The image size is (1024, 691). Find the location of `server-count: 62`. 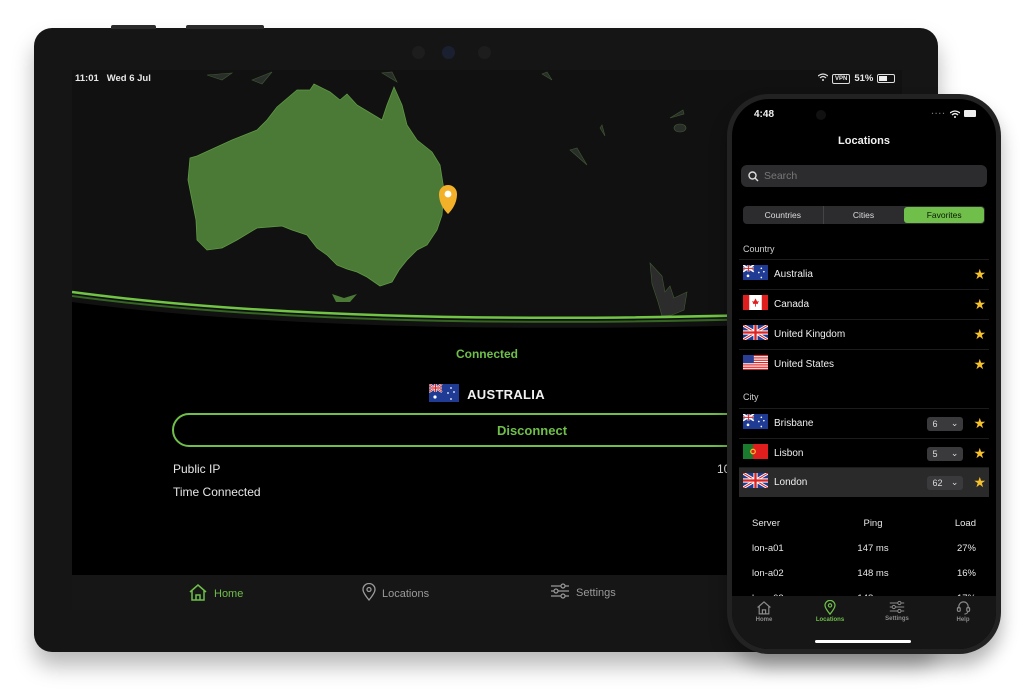

server-count: 62 is located at coordinates (937, 482).